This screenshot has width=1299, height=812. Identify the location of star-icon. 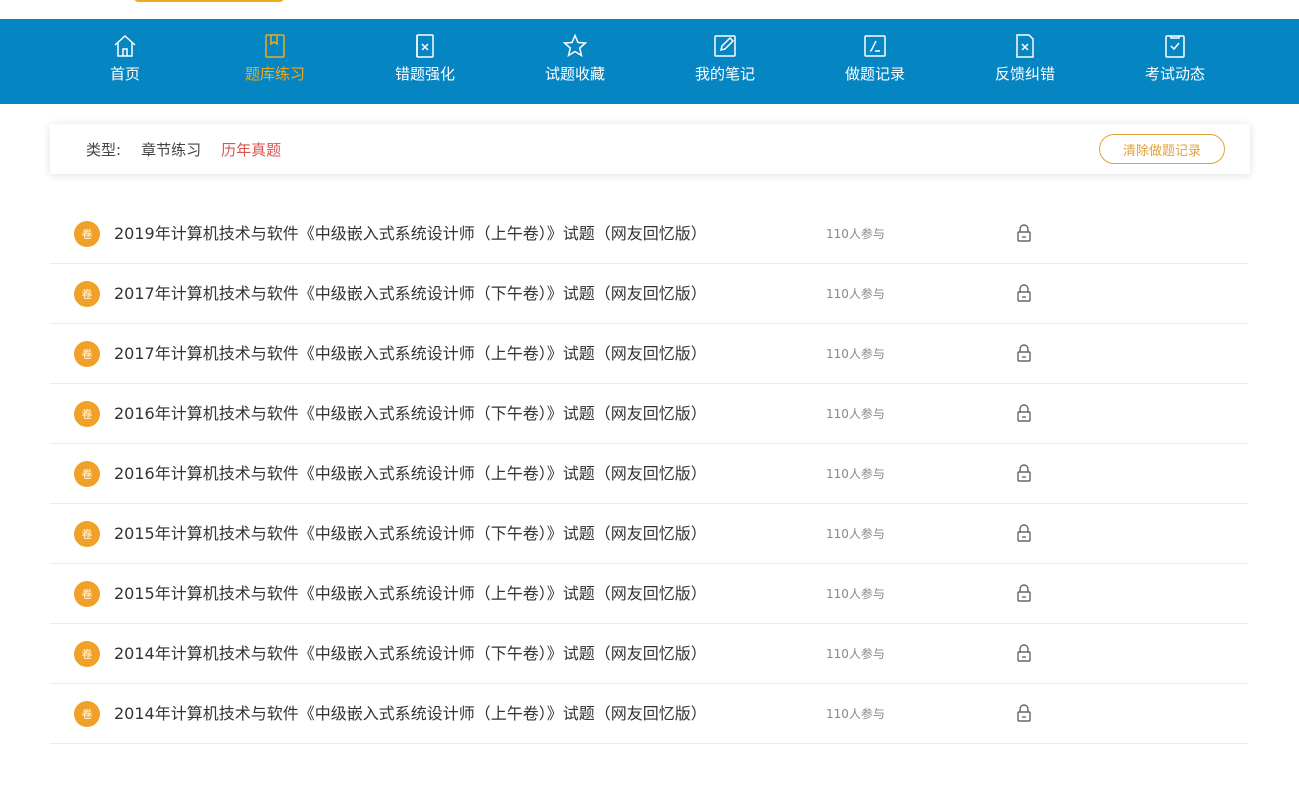
(575, 45).